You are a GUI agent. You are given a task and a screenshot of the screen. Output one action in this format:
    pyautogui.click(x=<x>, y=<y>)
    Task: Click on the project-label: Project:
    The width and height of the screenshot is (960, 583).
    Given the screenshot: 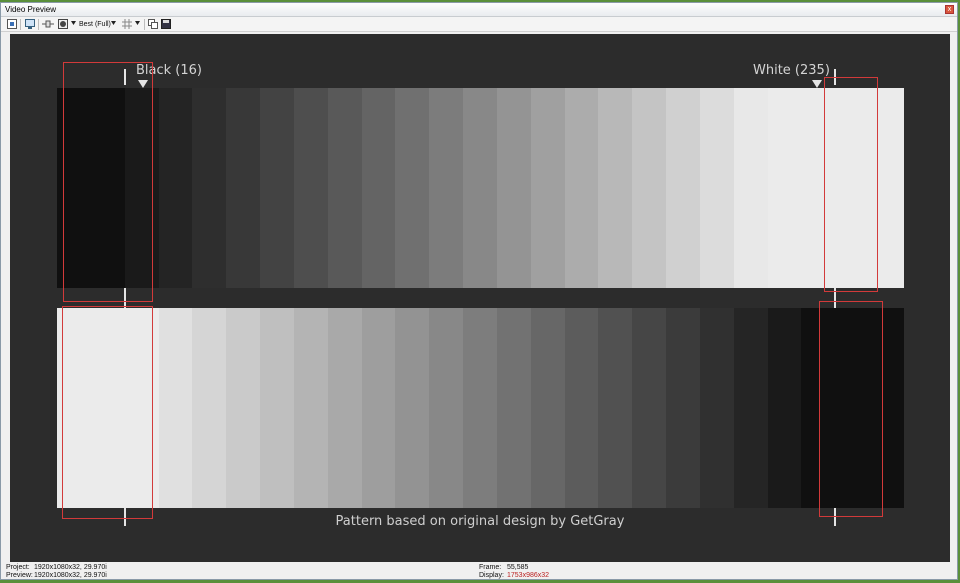 What is the action you would take?
    pyautogui.click(x=18, y=567)
    